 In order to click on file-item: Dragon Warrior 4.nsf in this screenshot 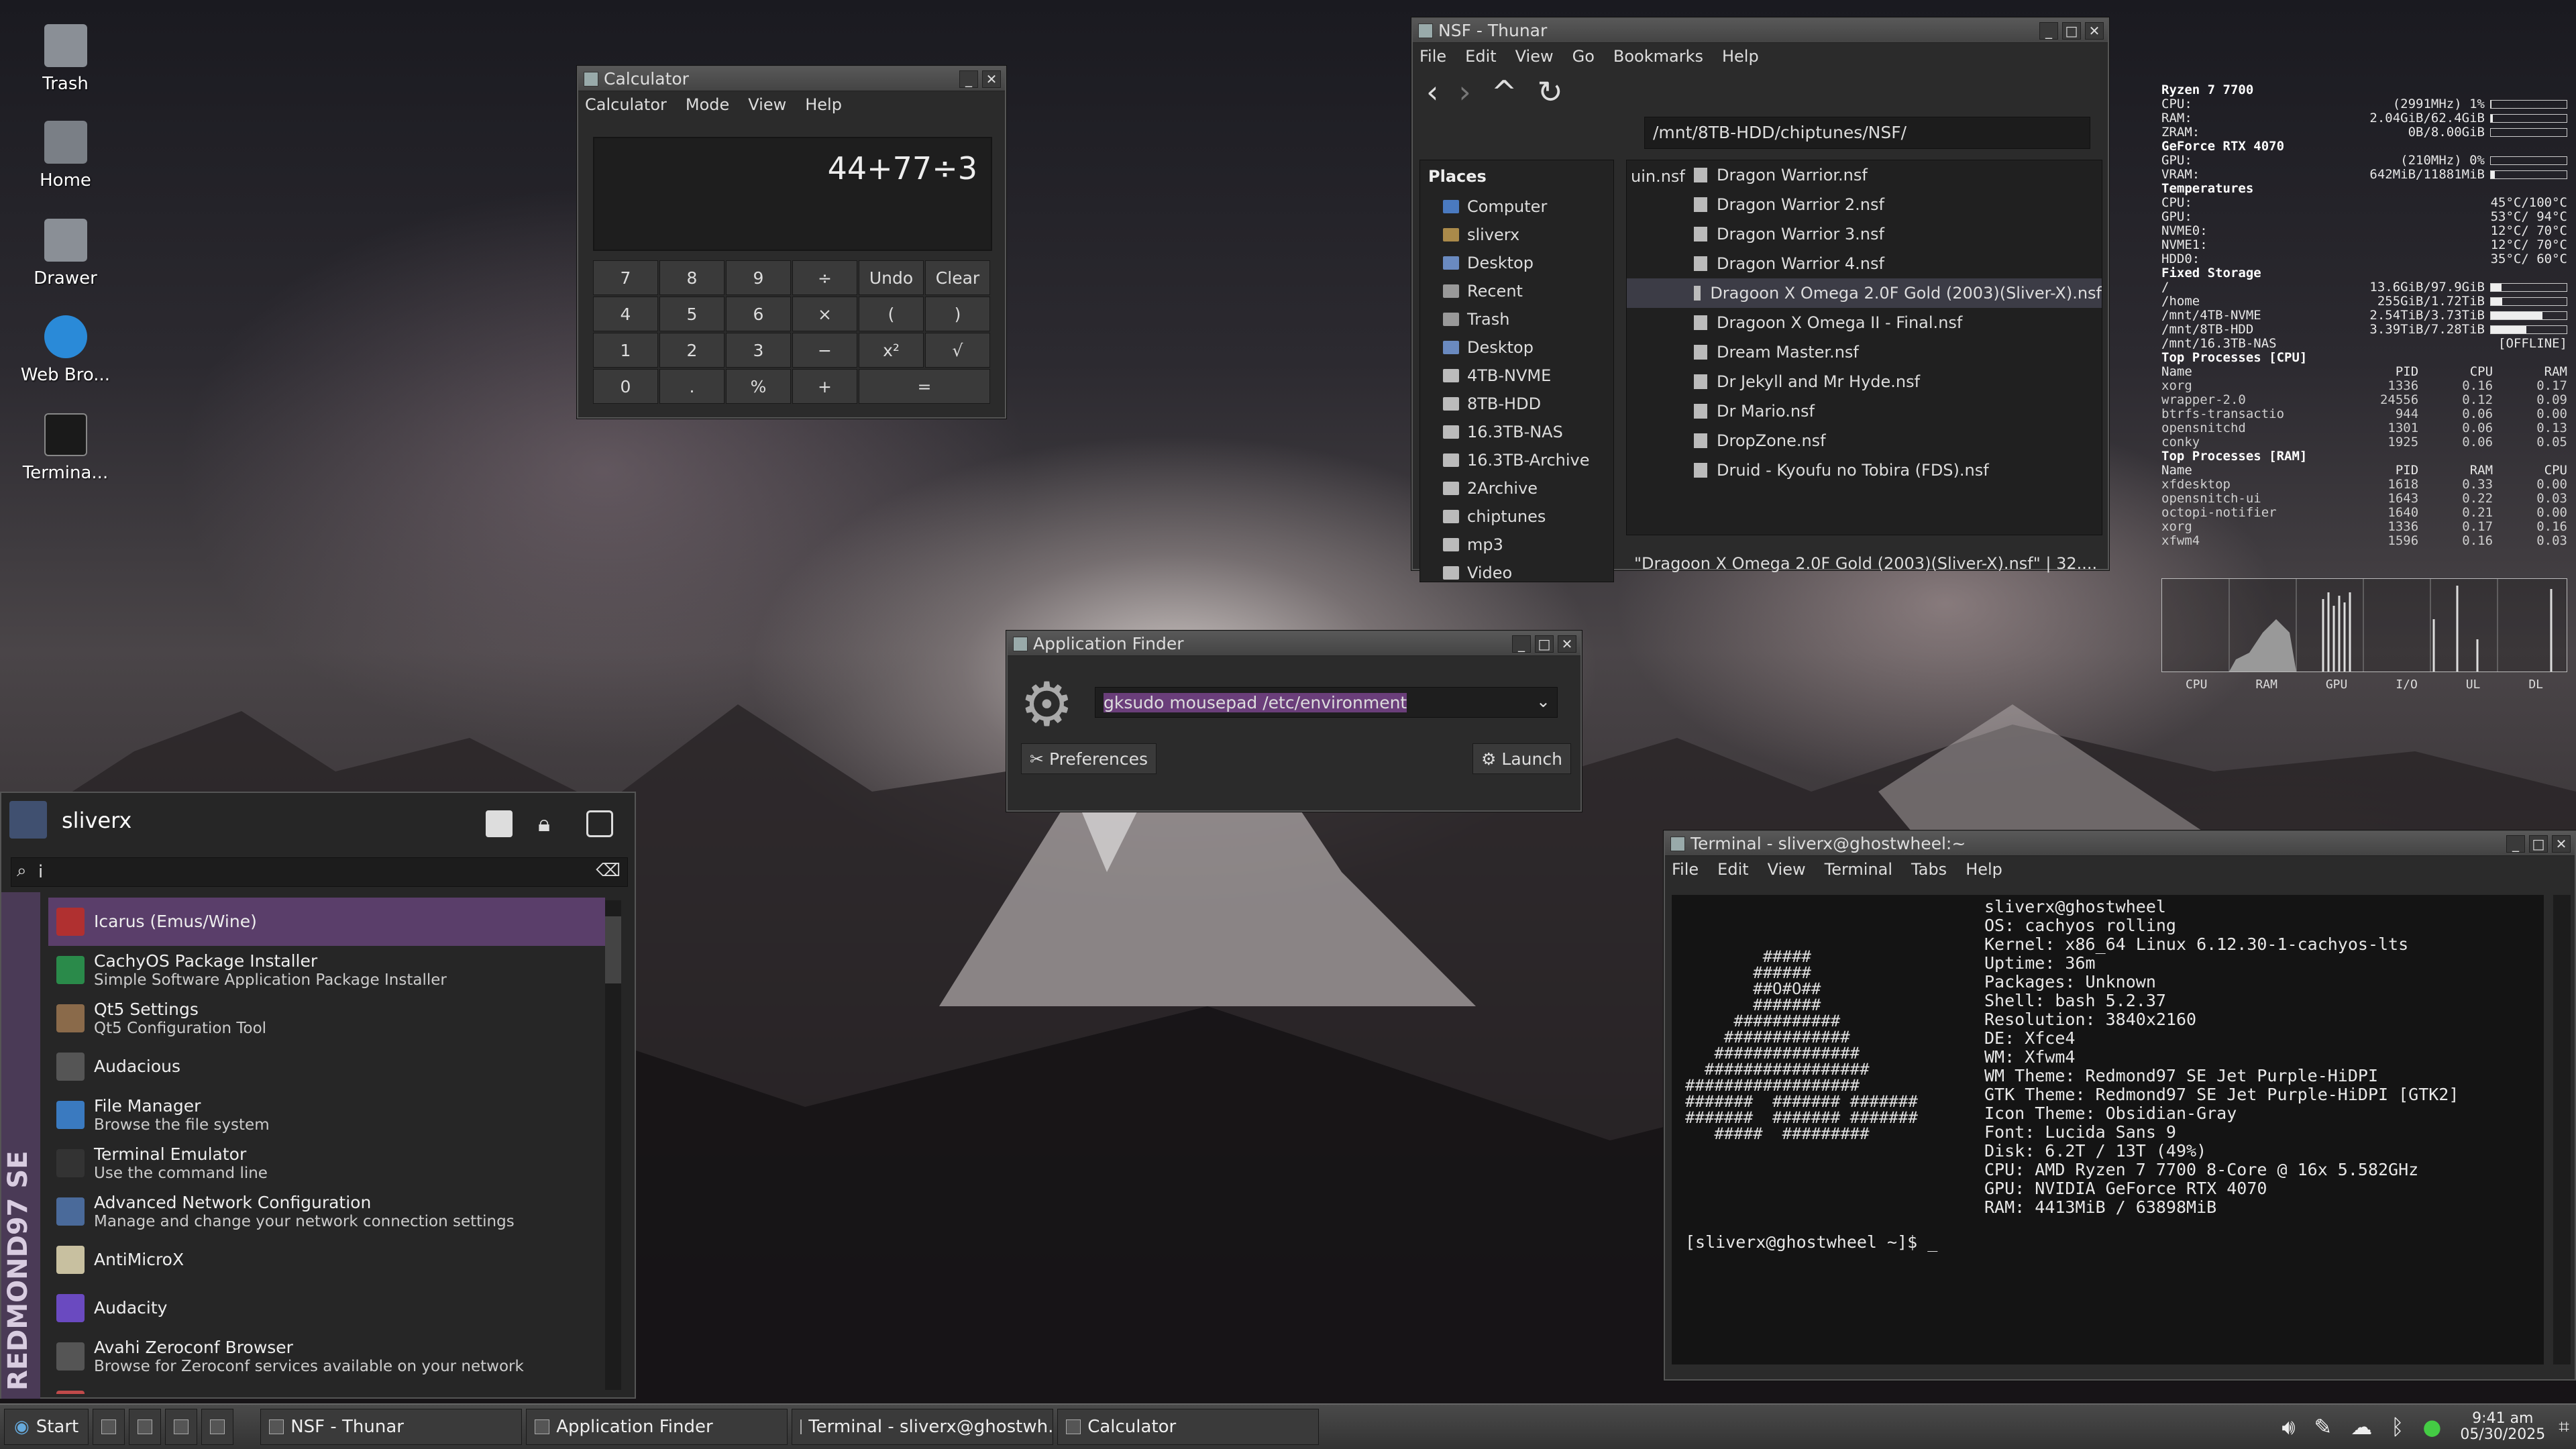, I will do `click(1864, 263)`.